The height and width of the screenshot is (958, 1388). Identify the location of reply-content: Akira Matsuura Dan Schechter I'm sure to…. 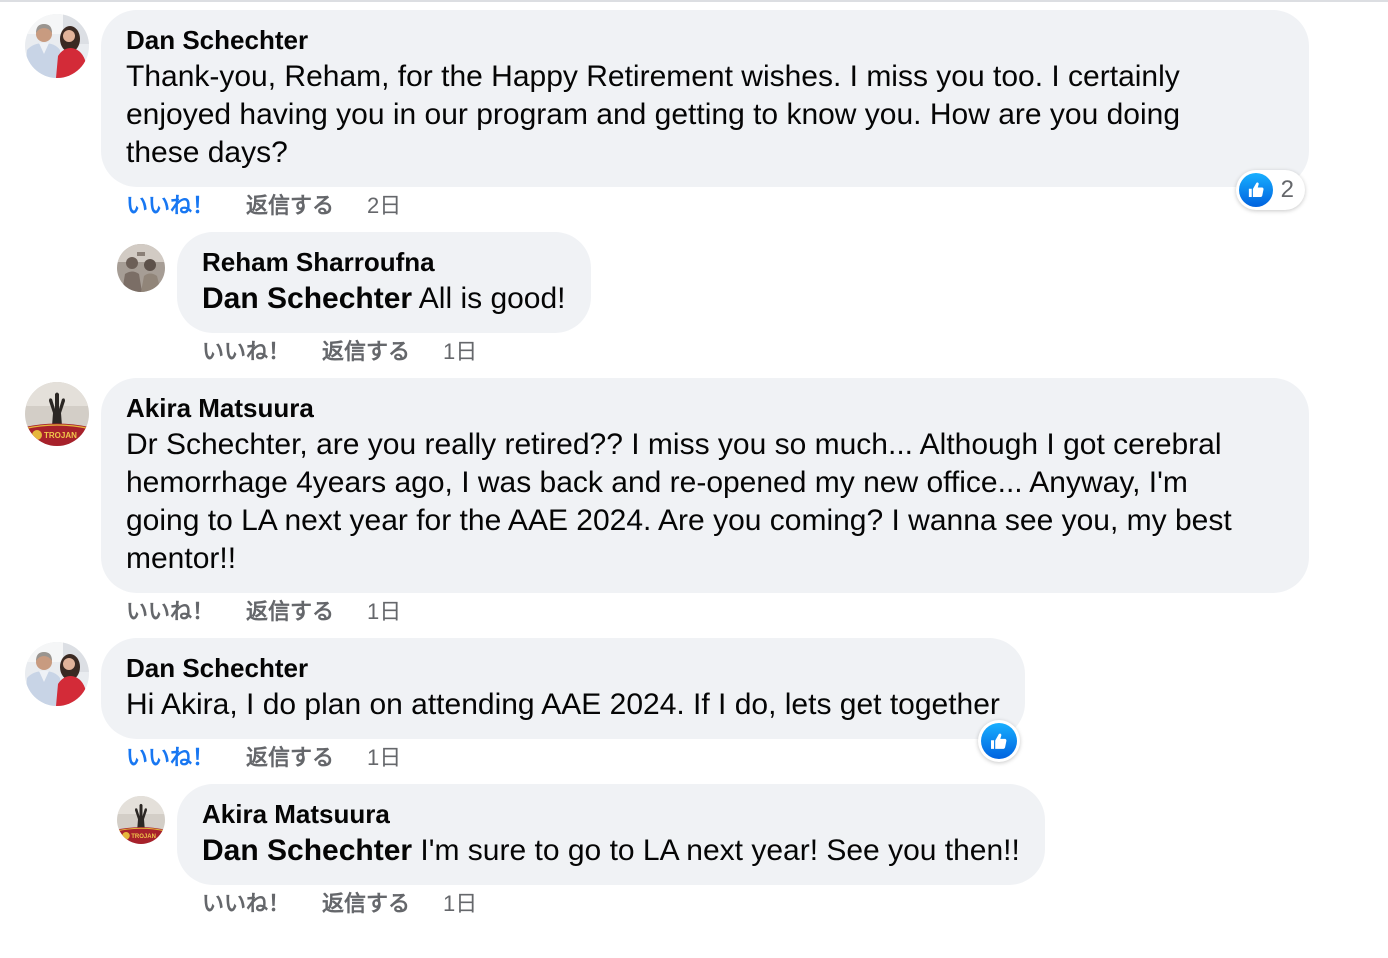
(611, 857).